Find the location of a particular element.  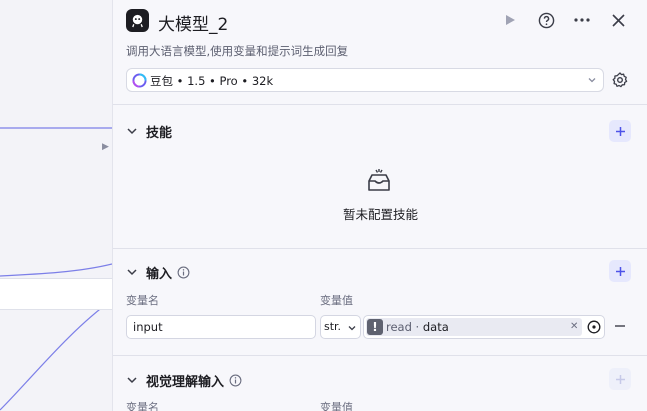

panel-header: 大模型_2 调用大语言模型,使用变量和提示词生成回复 is located at coordinates (380, 33).